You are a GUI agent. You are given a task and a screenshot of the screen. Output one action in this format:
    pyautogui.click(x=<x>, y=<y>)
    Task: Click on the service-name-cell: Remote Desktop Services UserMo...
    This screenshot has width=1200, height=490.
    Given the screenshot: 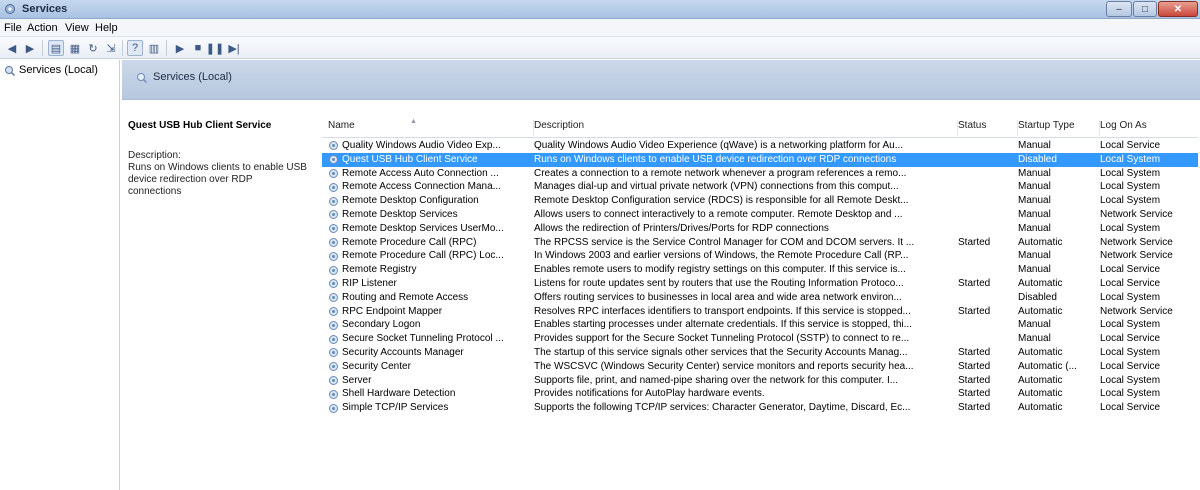 What is the action you would take?
    pyautogui.click(x=428, y=229)
    